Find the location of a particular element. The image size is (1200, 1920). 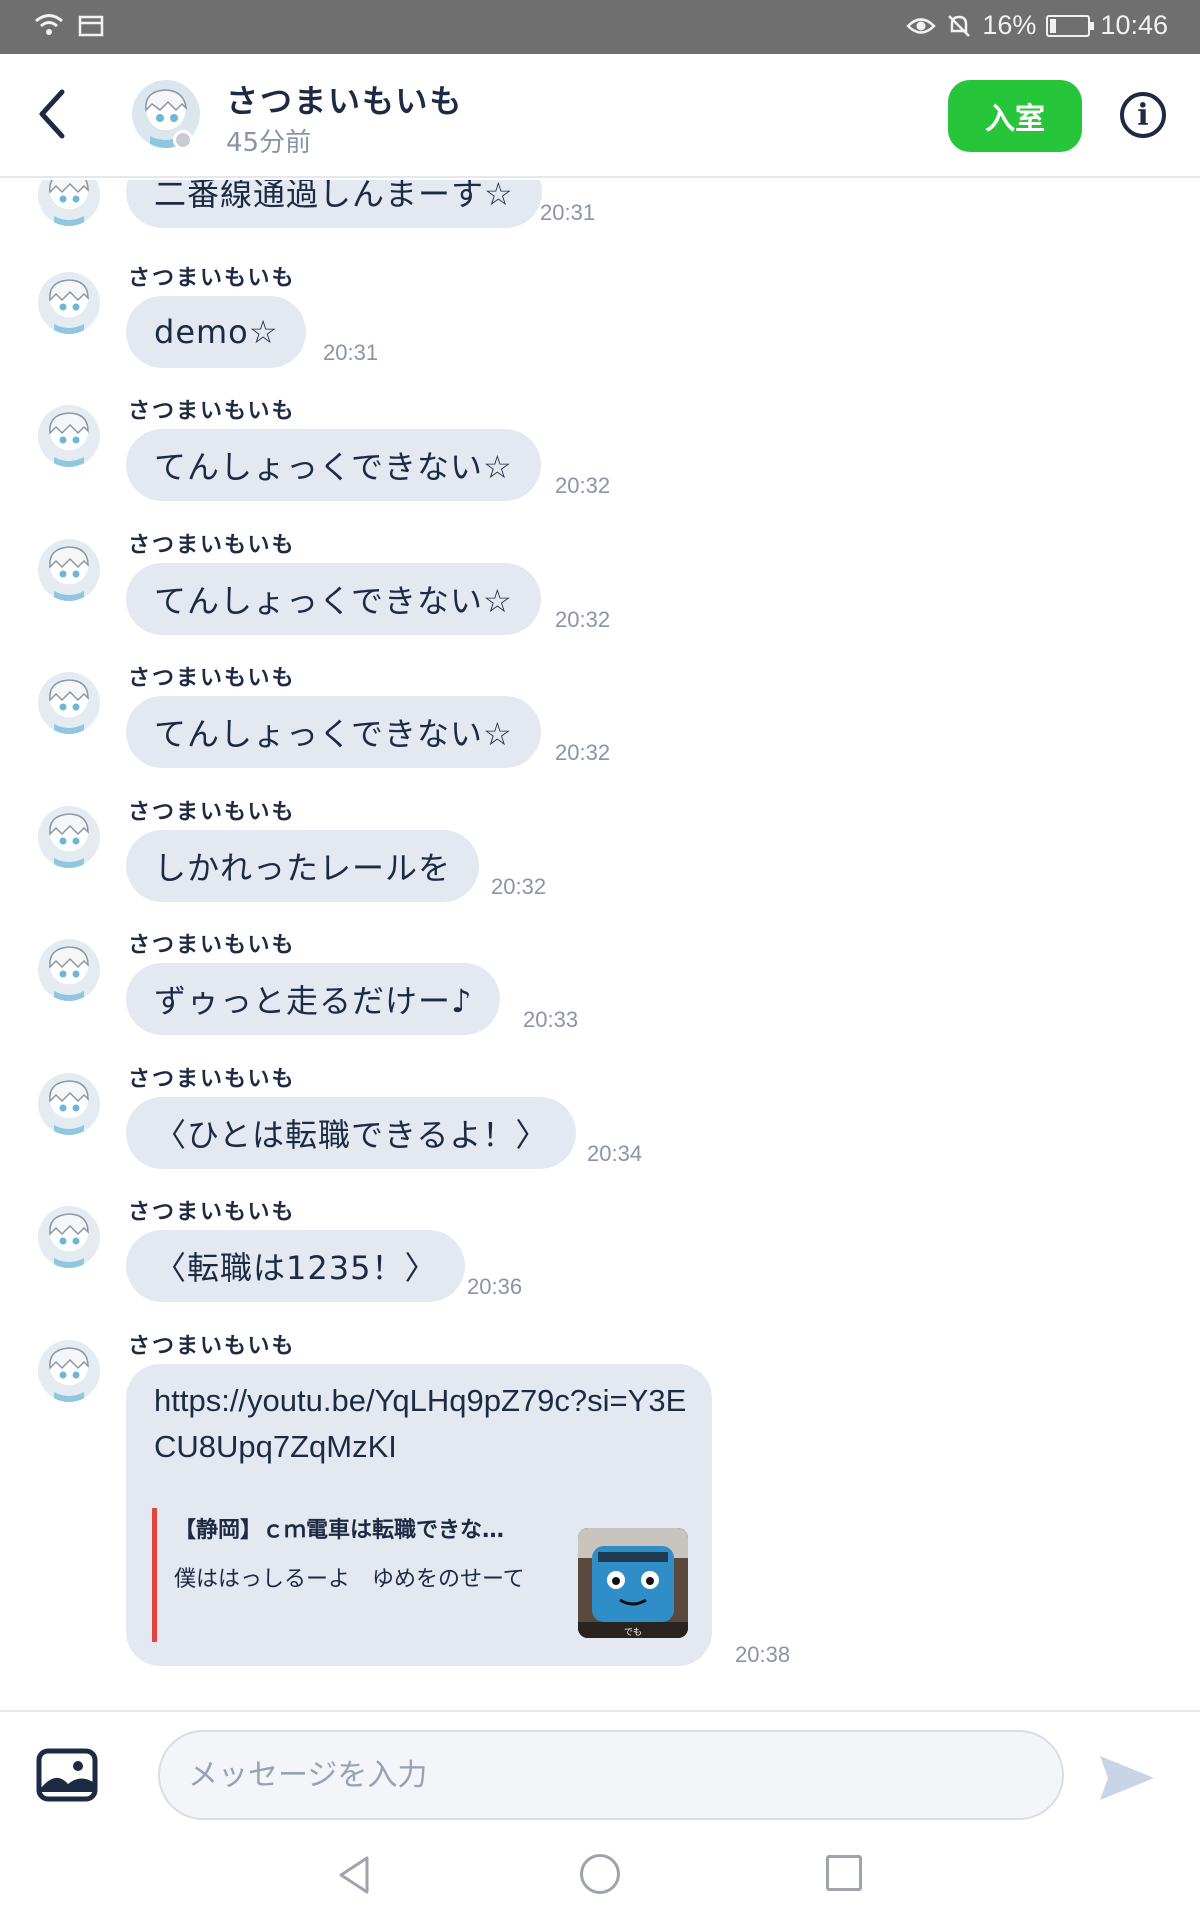

chat-header: さつまいもいも 45分前 入室 i is located at coordinates (600, 116).